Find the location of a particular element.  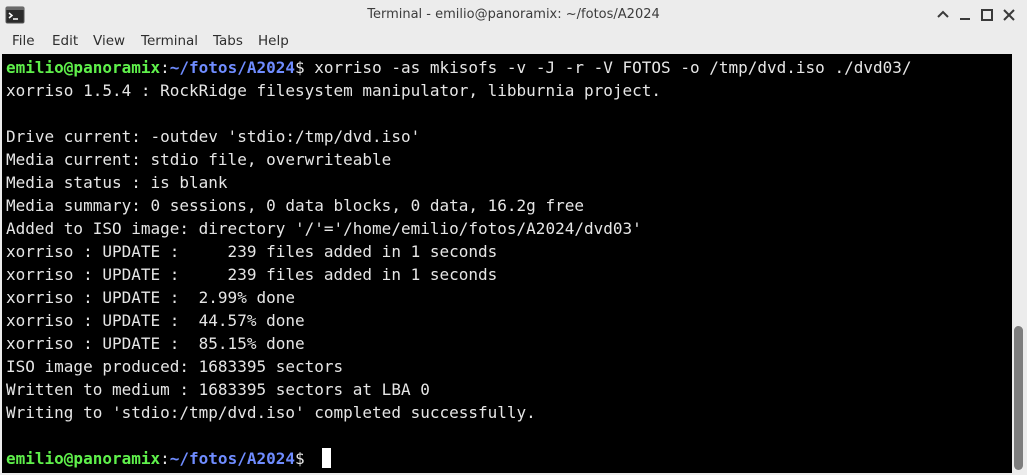

scrollbar-thumb is located at coordinates (1018, 398).